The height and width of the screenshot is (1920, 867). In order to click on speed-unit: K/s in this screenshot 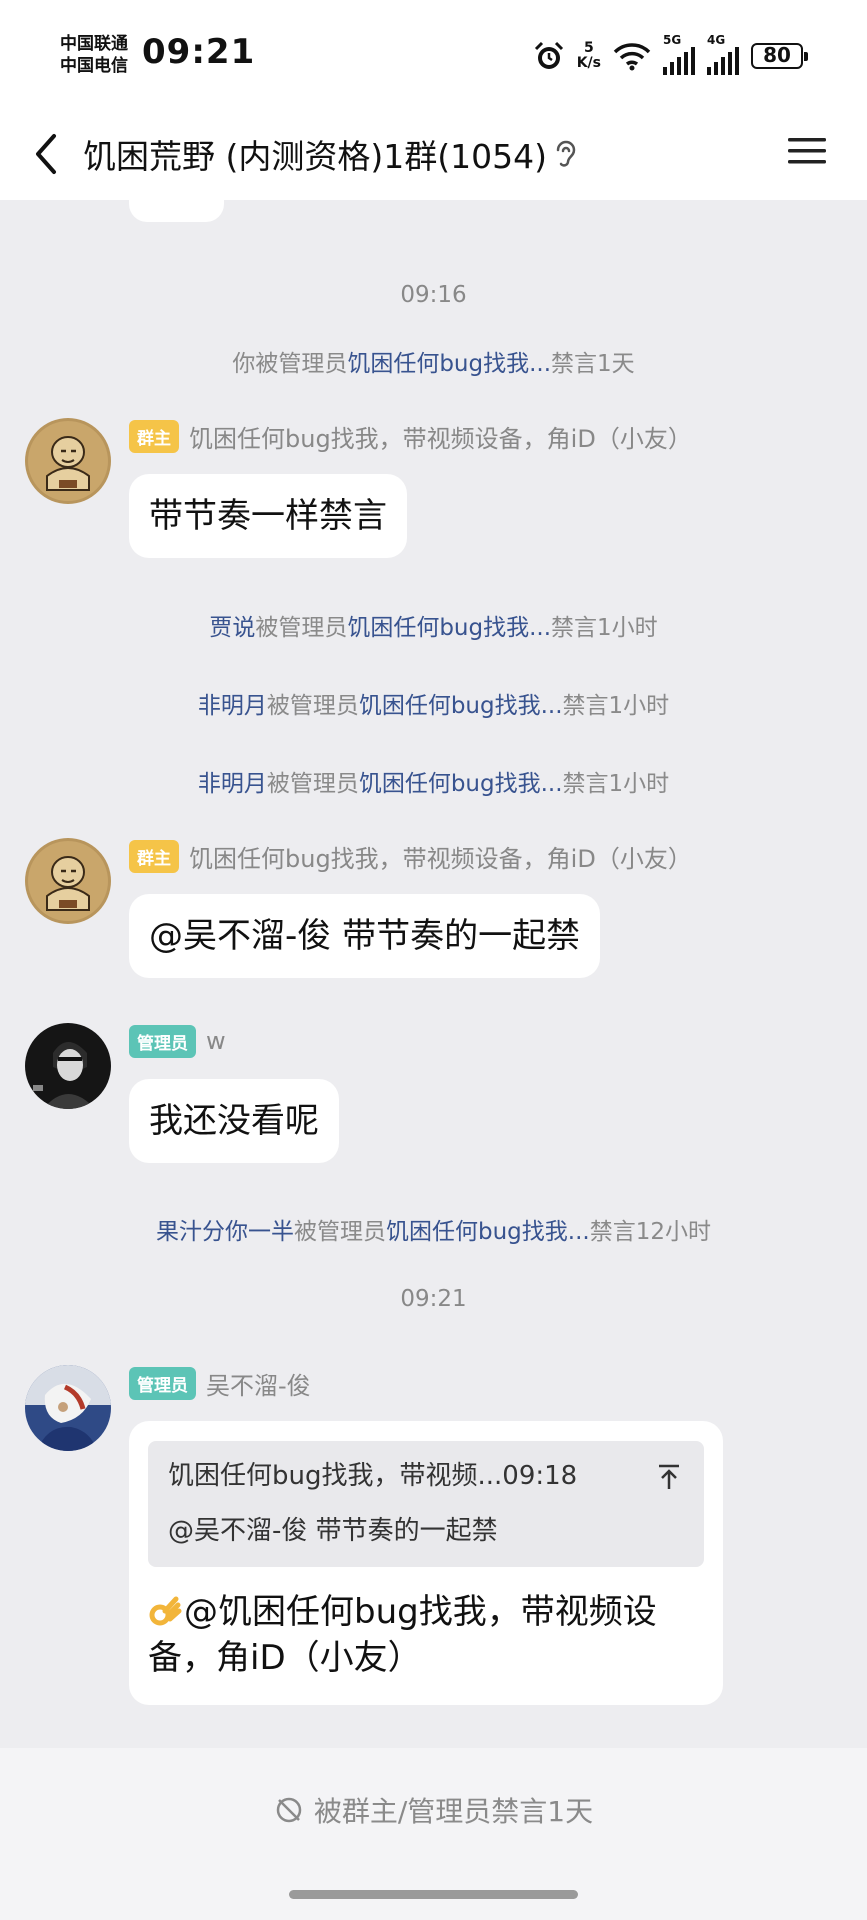, I will do `click(588, 63)`.